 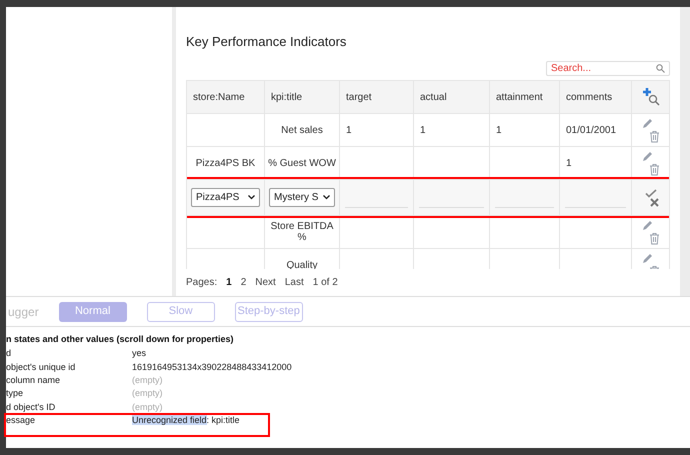 I want to click on section-title: Key Performance Indicators, so click(x=266, y=42).